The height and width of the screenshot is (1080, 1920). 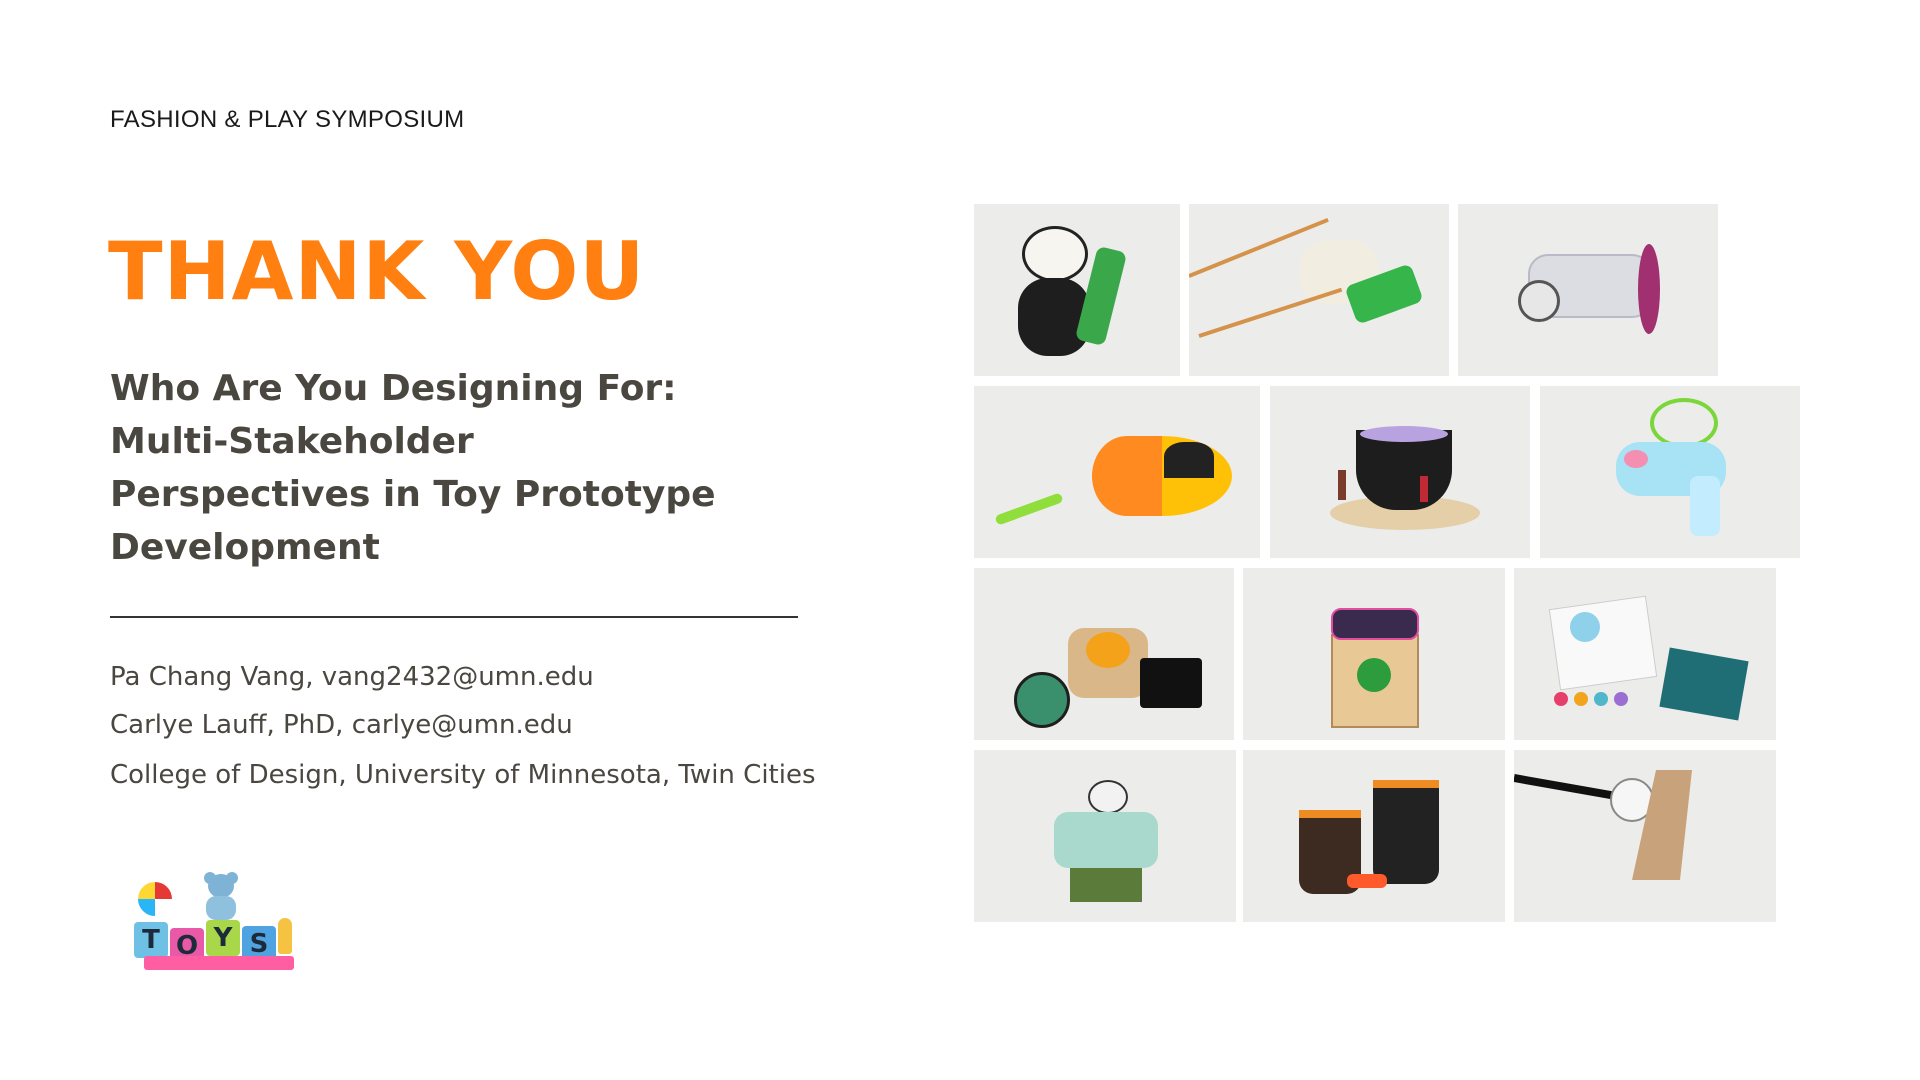 What do you see at coordinates (1374, 836) in the screenshot?
I see `bucket-set-photo` at bounding box center [1374, 836].